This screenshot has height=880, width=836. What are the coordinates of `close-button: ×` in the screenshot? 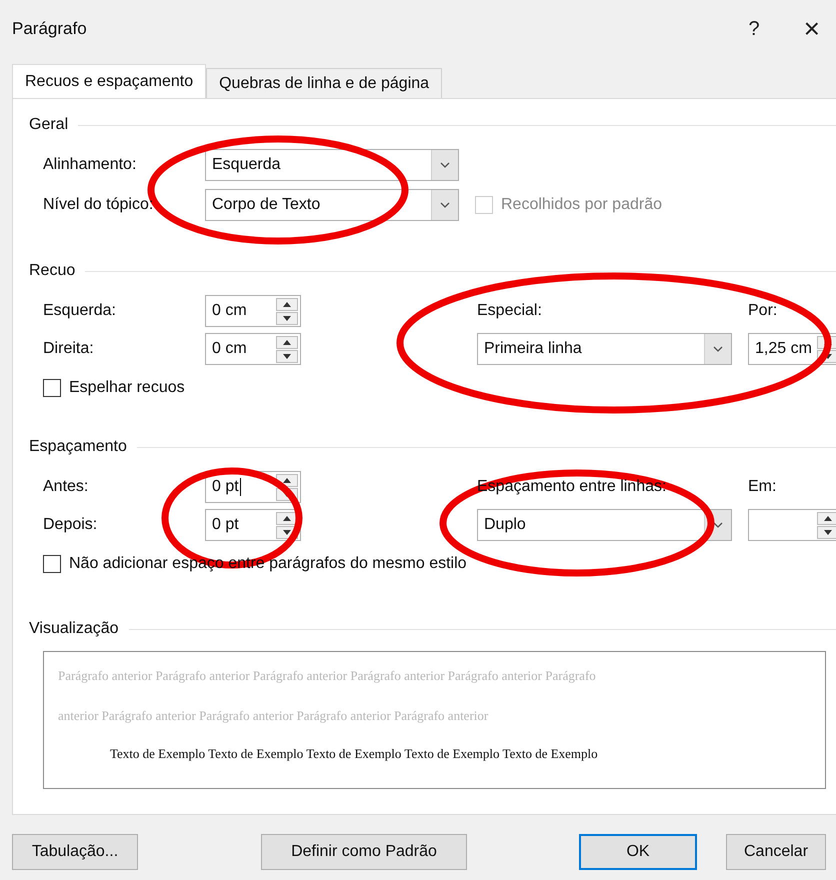 It's located at (812, 29).